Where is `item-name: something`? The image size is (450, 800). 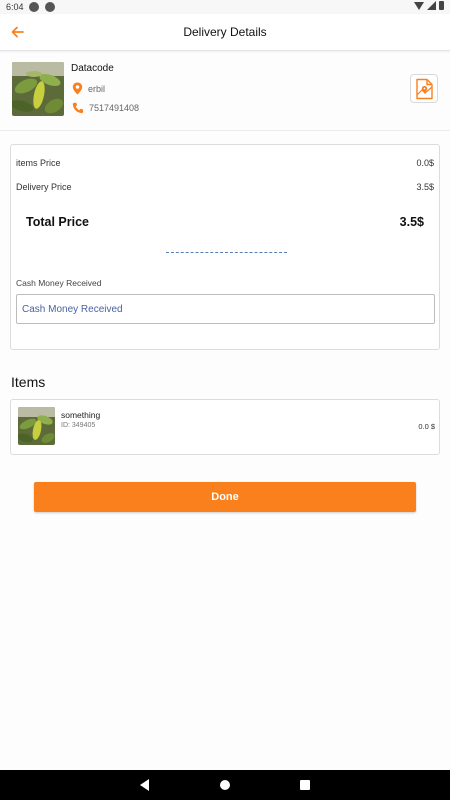
item-name: something is located at coordinates (81, 415).